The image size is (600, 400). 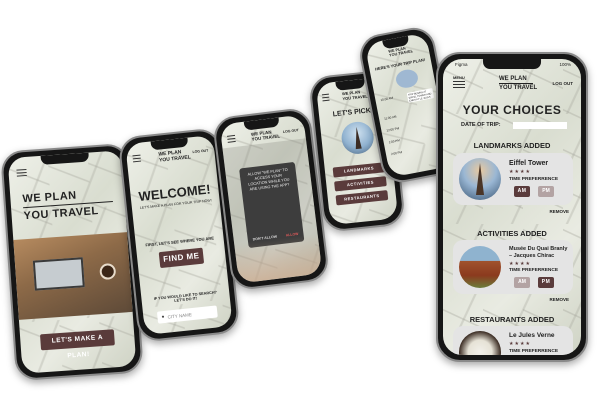 What do you see at coordinates (565, 64) in the screenshot?
I see `battery-label: 100%` at bounding box center [565, 64].